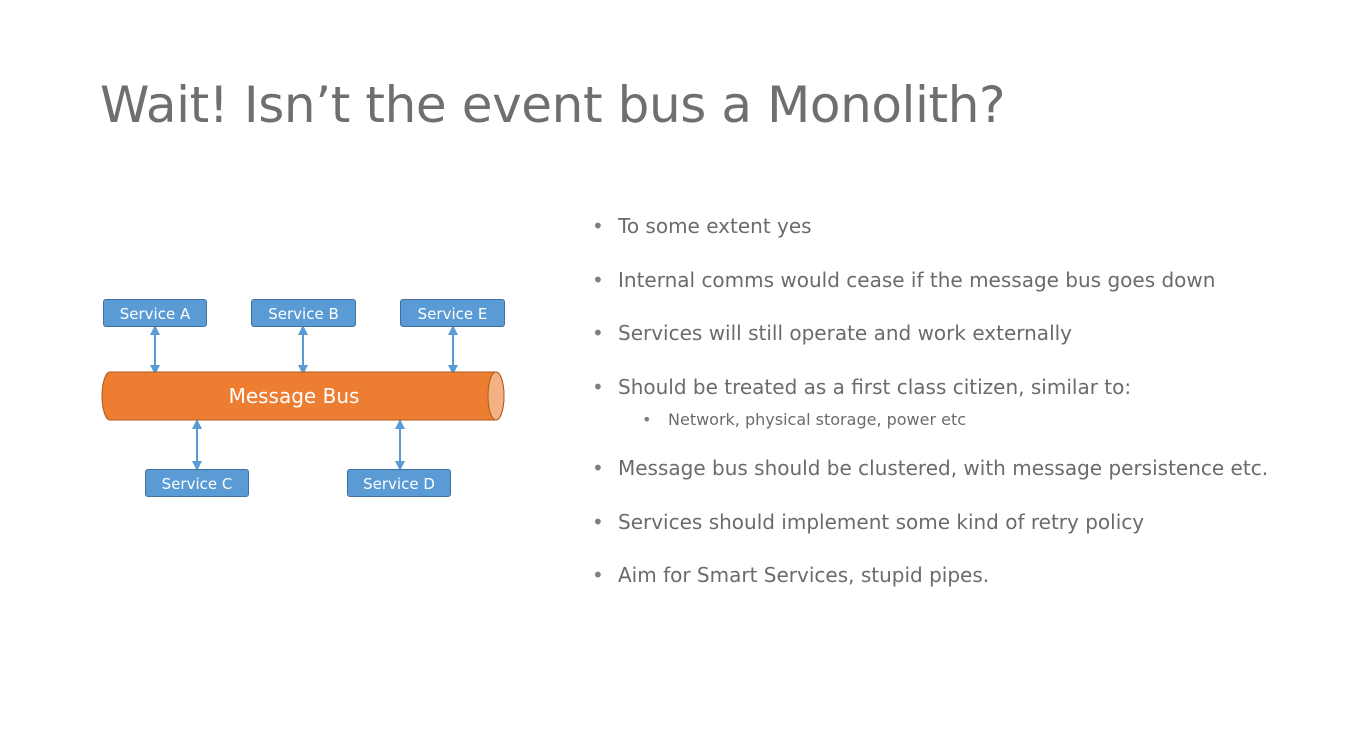 This screenshot has width=1345, height=755. I want to click on service-b-box: Service B, so click(303, 313).